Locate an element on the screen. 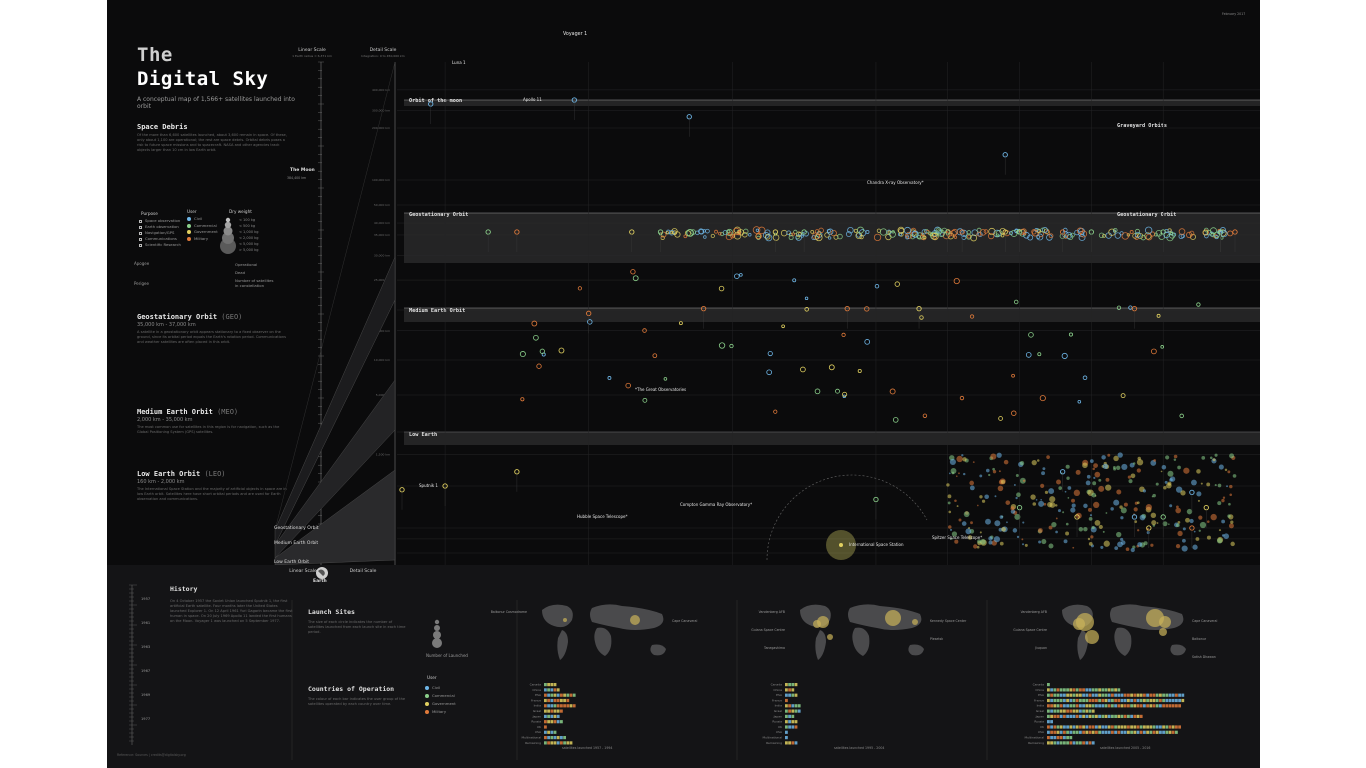 The image size is (1366, 768). y-tick-label: 10,000 km is located at coordinates (382, 360).